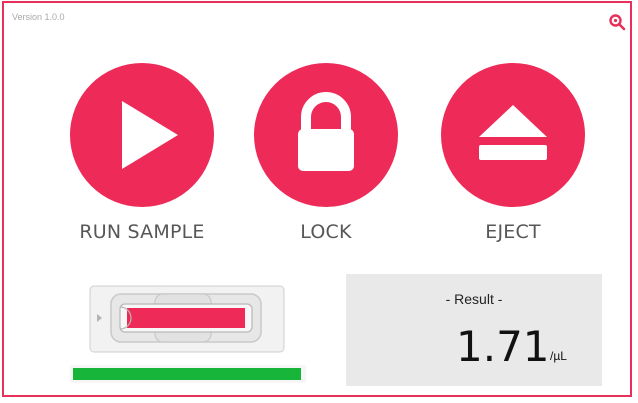 This screenshot has height=403, width=638. I want to click on cartridge-graphic, so click(187, 319).